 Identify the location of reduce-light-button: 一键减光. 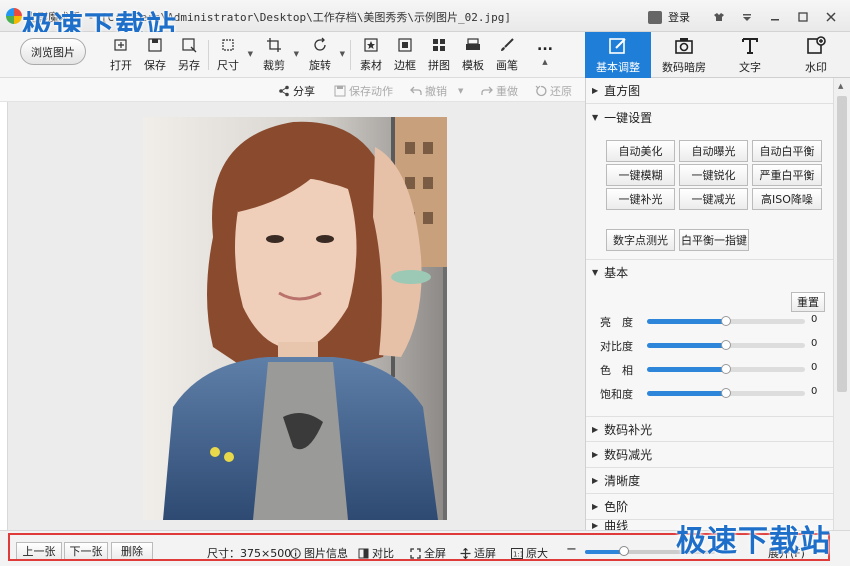
(713, 199).